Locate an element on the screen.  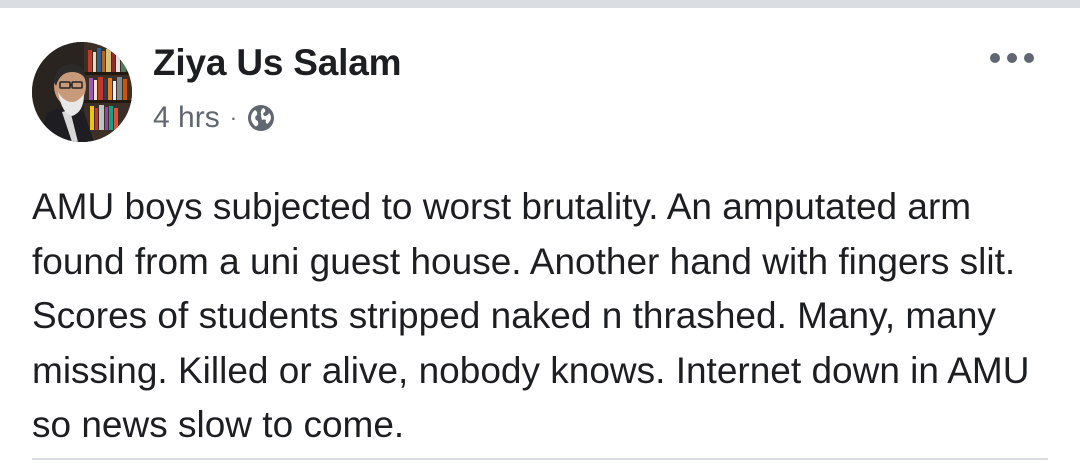
post-meta: 4 hrs · is located at coordinates (214, 118).